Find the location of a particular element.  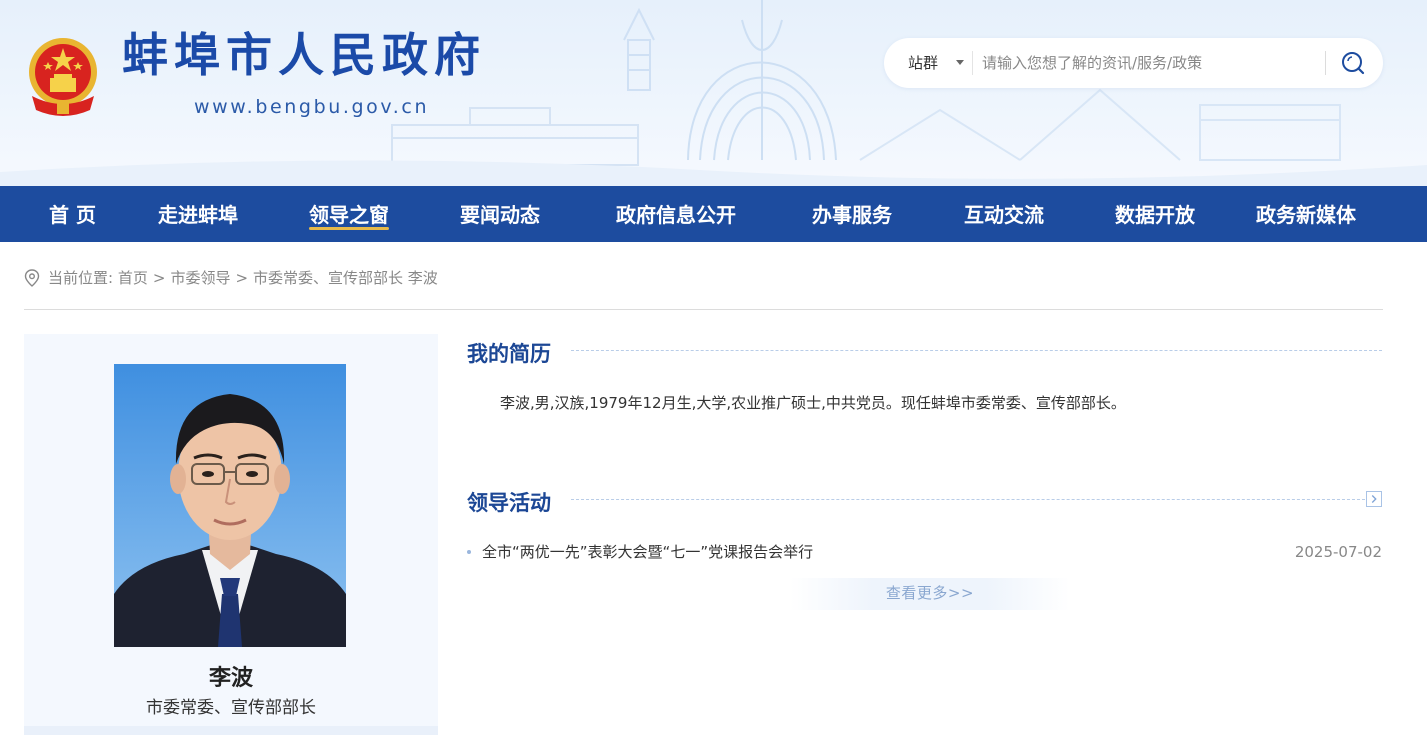

nav-item-label: 政府信息公开 is located at coordinates (676, 215).